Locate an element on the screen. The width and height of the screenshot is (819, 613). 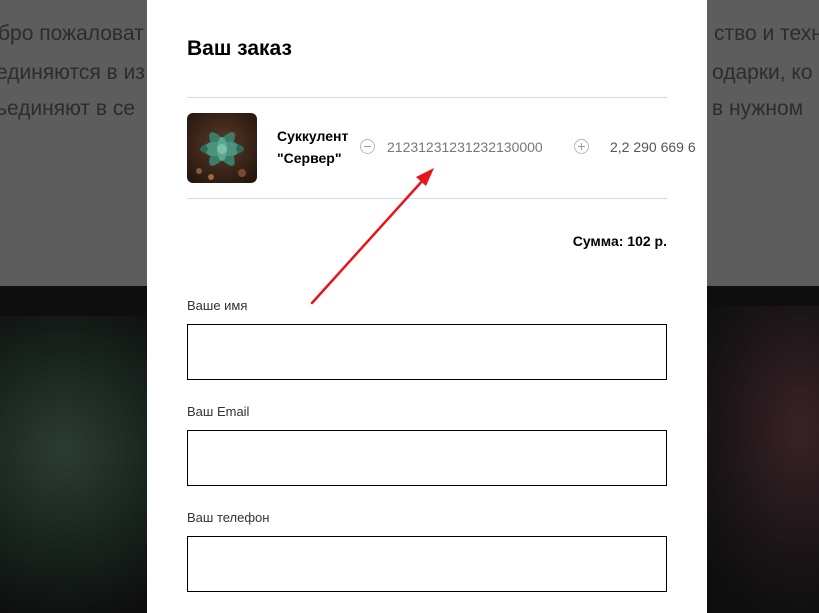
quantity-value: 21231231231232130000 is located at coordinates (465, 147).